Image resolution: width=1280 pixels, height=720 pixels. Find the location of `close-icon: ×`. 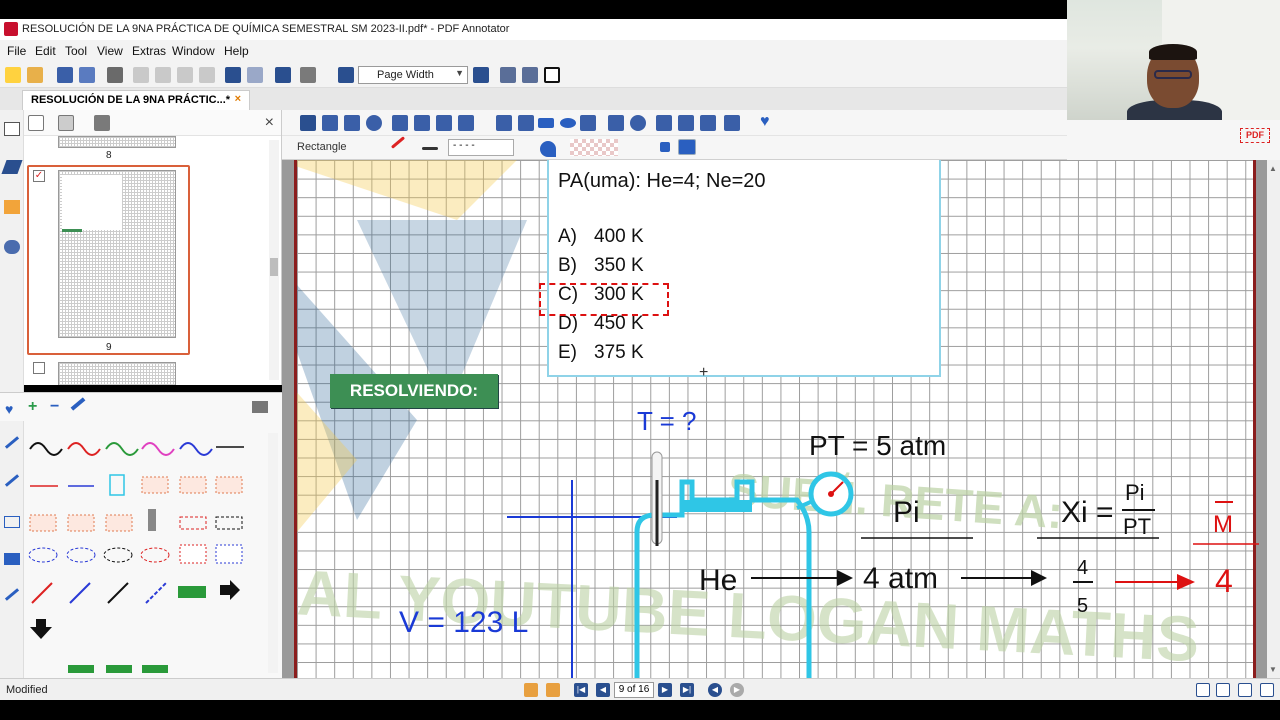

close-icon: × is located at coordinates (238, 99).